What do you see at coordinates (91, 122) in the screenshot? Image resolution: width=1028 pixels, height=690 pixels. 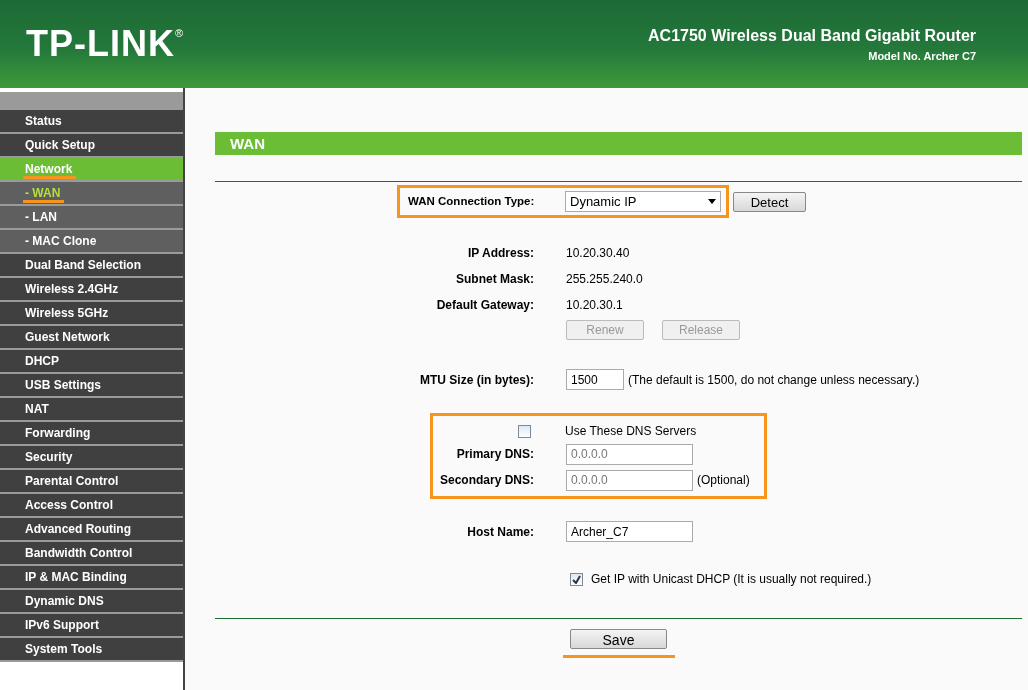 I see `sidebar-item: Status` at bounding box center [91, 122].